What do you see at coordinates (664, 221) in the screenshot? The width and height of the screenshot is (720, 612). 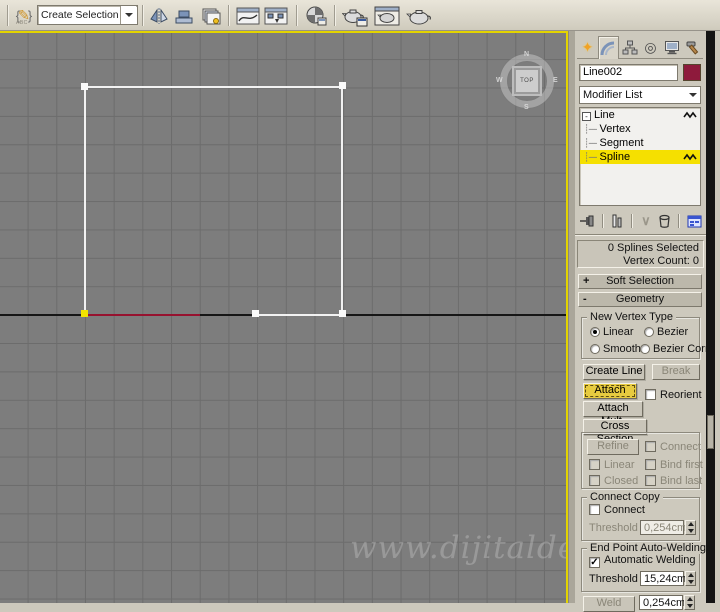 I see `remove-modifier-icon` at bounding box center [664, 221].